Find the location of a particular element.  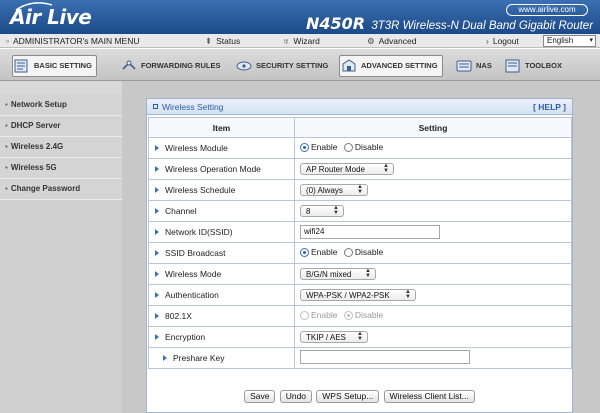

status-icon: ⇞ is located at coordinates (209, 41).